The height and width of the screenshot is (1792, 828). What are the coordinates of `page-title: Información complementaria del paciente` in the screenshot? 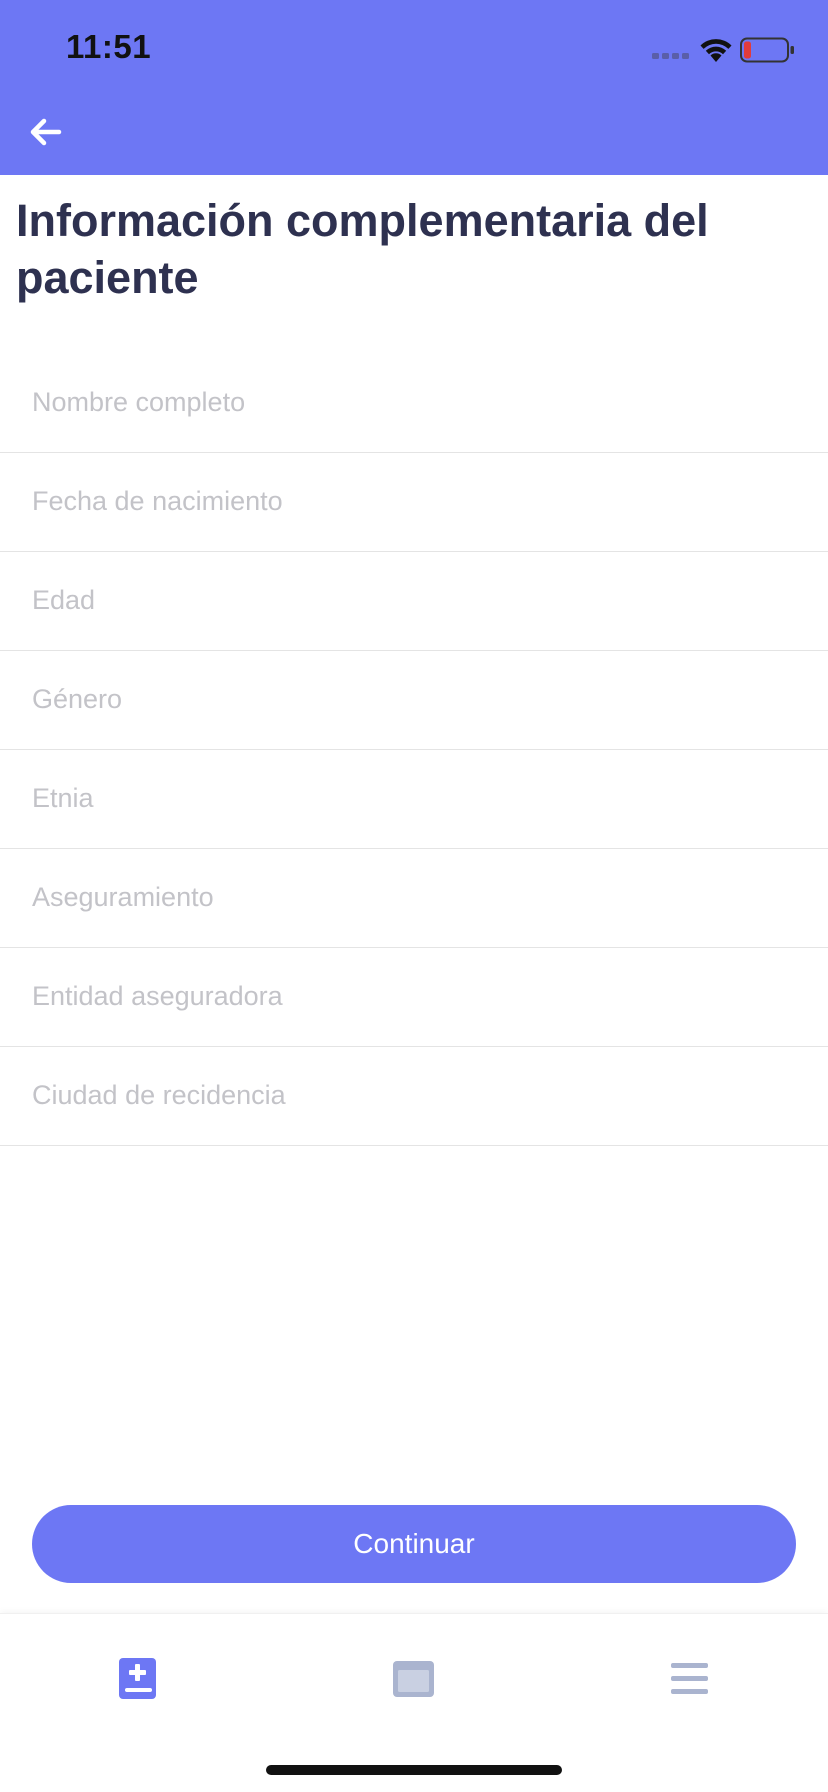 It's located at (362, 249).